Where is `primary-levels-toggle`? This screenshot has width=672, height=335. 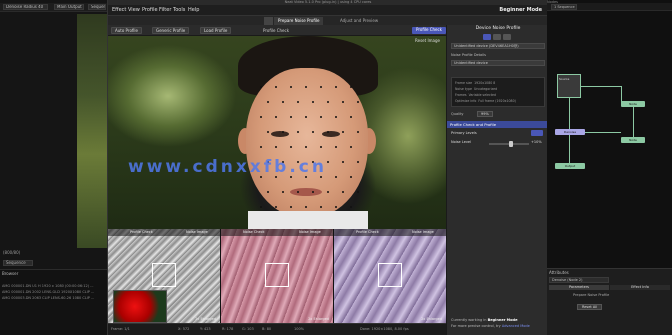
primary-levels-toggle is located at coordinates (537, 133).